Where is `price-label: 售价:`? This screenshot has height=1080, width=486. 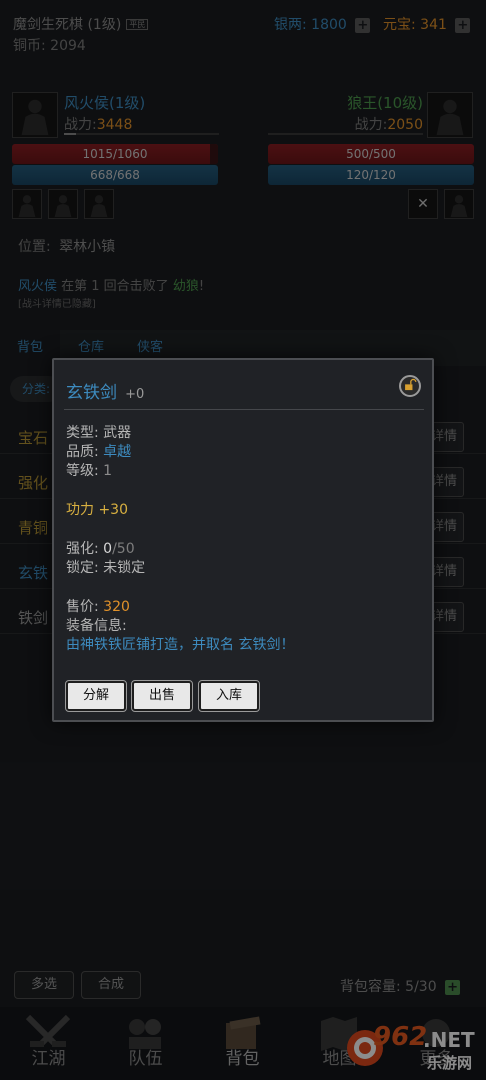 price-label: 售价: is located at coordinates (82, 607).